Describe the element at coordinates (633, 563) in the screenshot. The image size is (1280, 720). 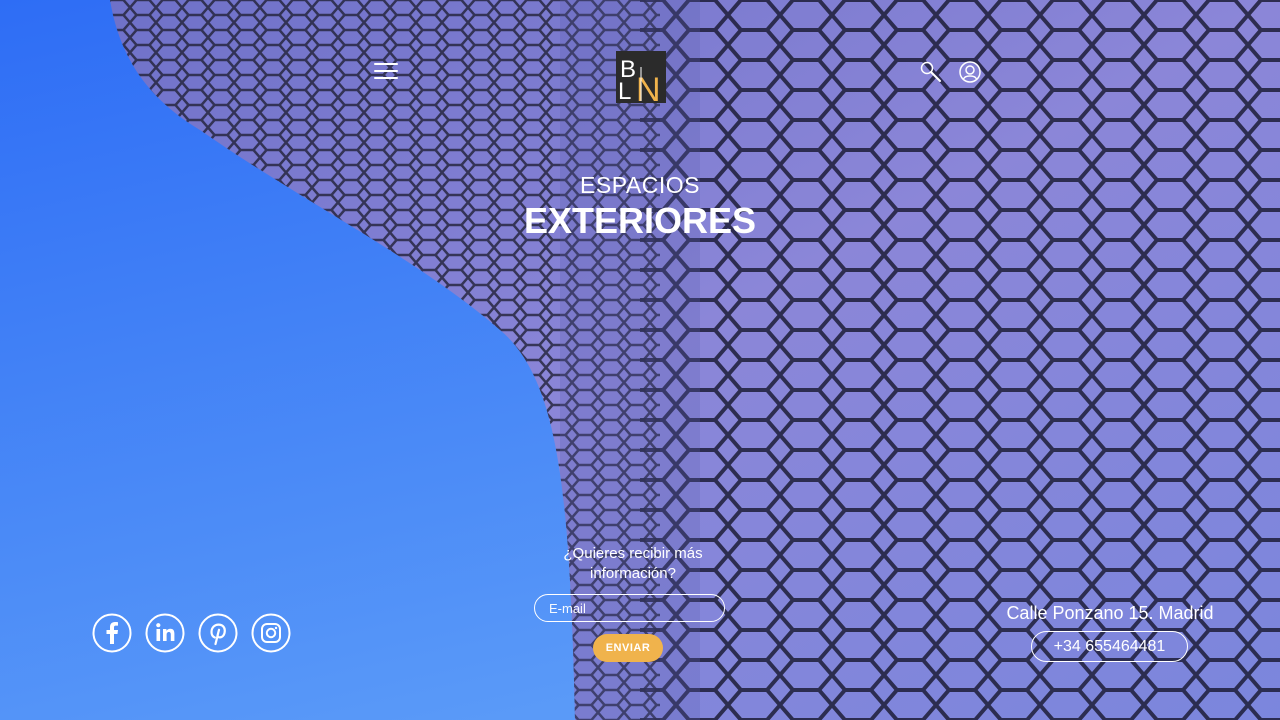
I see `newsletter-prompt: ¿Quieres recibir más información?` at that location.